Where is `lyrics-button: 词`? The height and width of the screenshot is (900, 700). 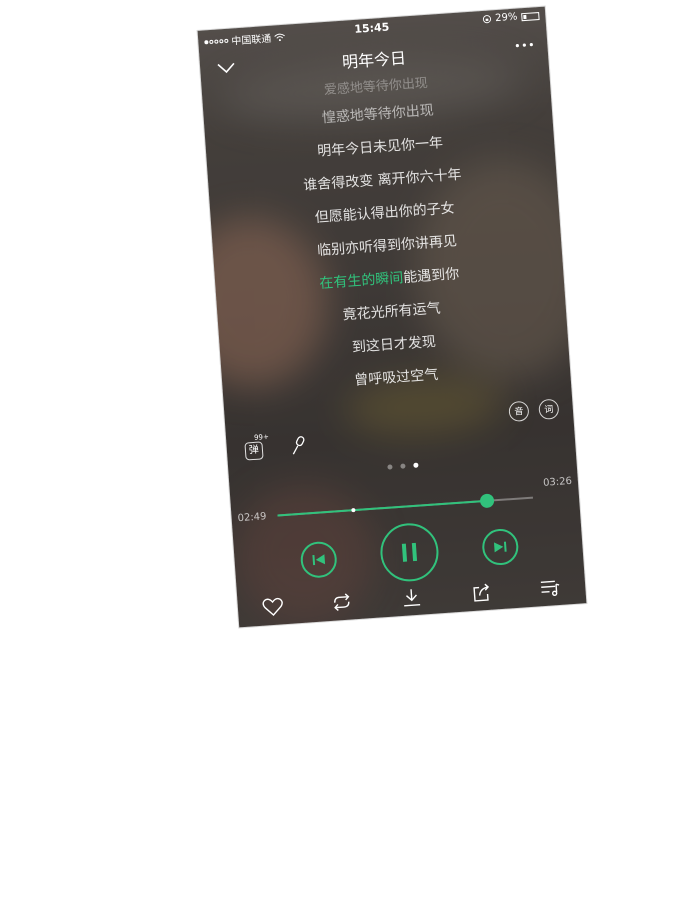 lyrics-button: 词 is located at coordinates (549, 409).